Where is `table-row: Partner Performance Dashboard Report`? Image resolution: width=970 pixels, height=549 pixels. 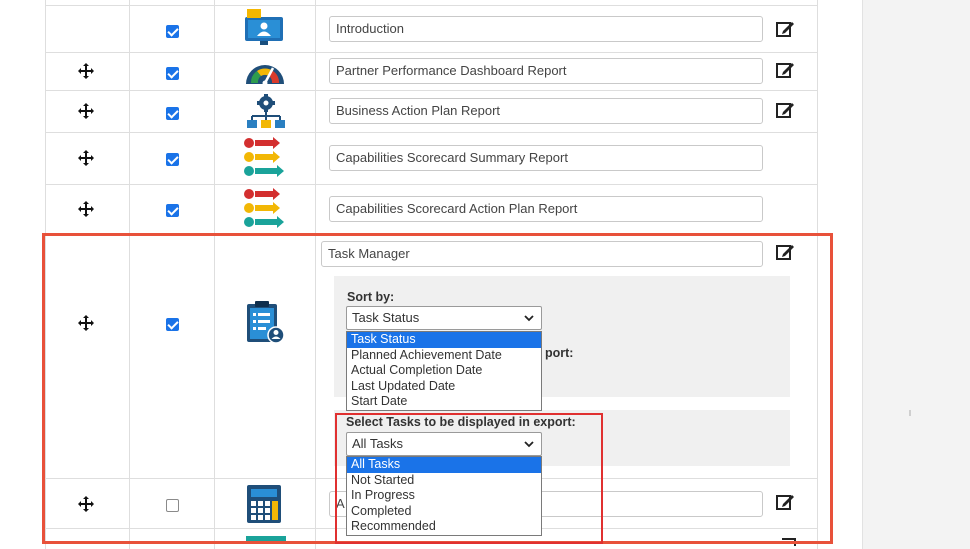 table-row: Partner Performance Dashboard Report is located at coordinates (431, 71).